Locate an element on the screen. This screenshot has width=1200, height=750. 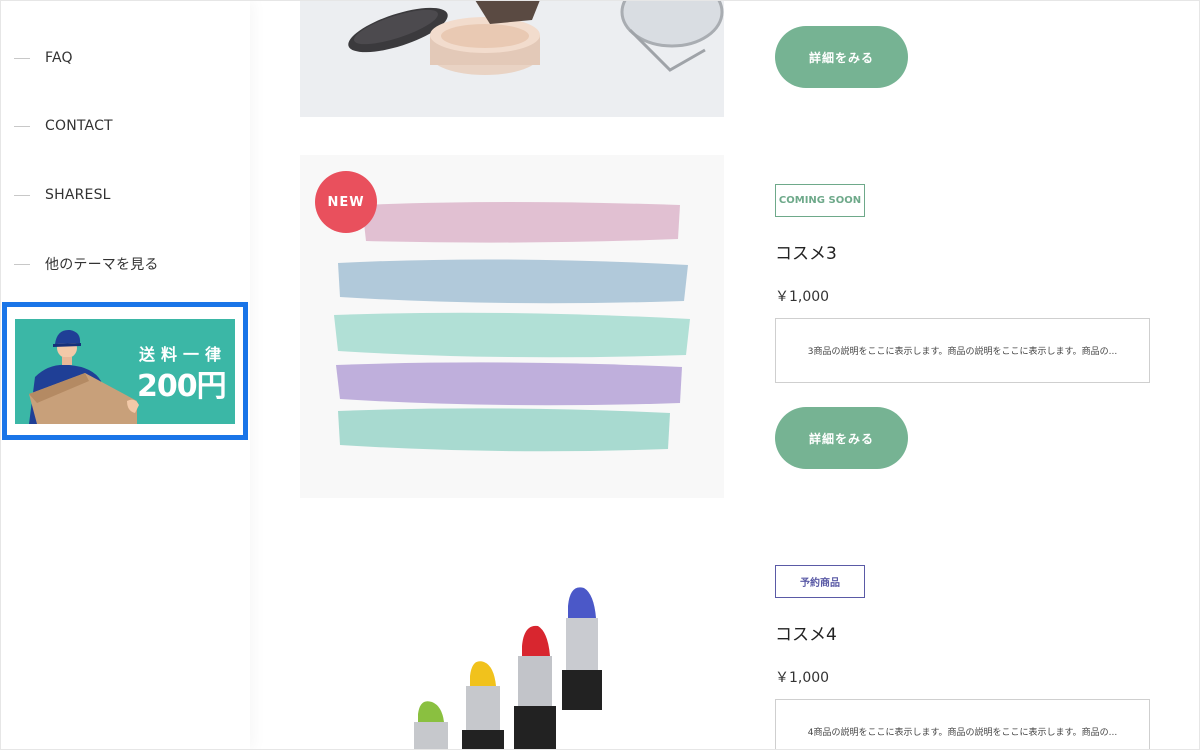
product-name: コスメ4 is located at coordinates (806, 632).